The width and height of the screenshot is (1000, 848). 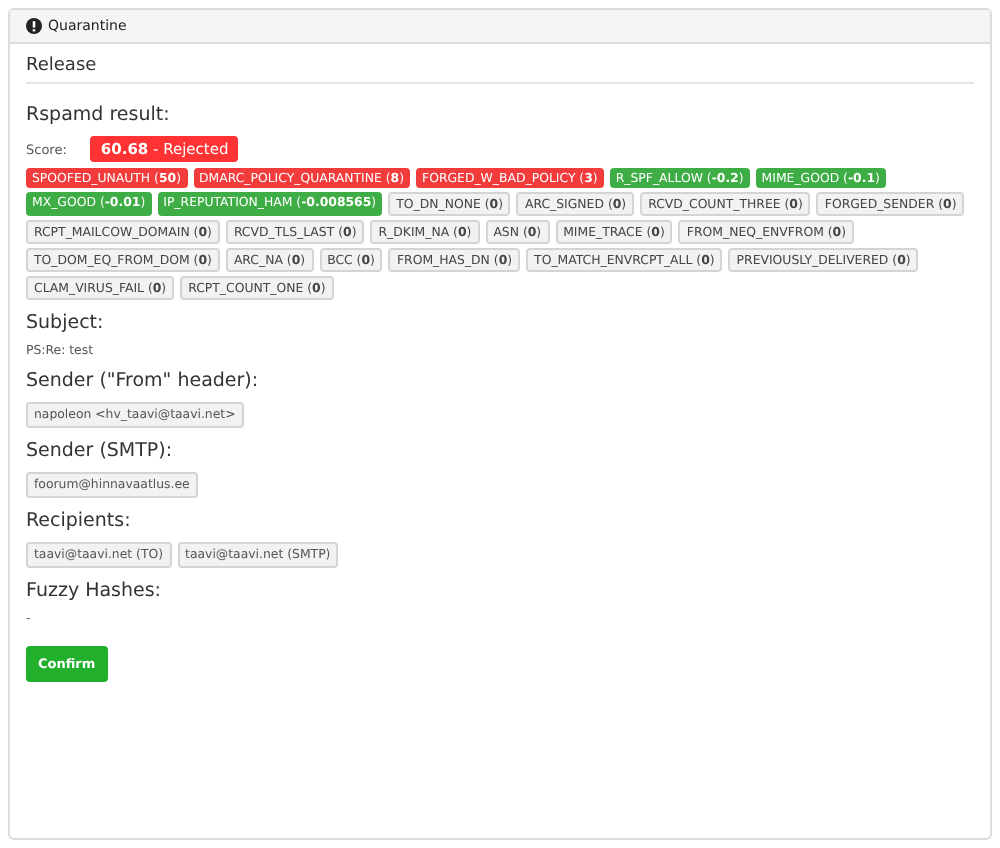 What do you see at coordinates (99, 115) in the screenshot?
I see `section-heading: Rspamd result:` at bounding box center [99, 115].